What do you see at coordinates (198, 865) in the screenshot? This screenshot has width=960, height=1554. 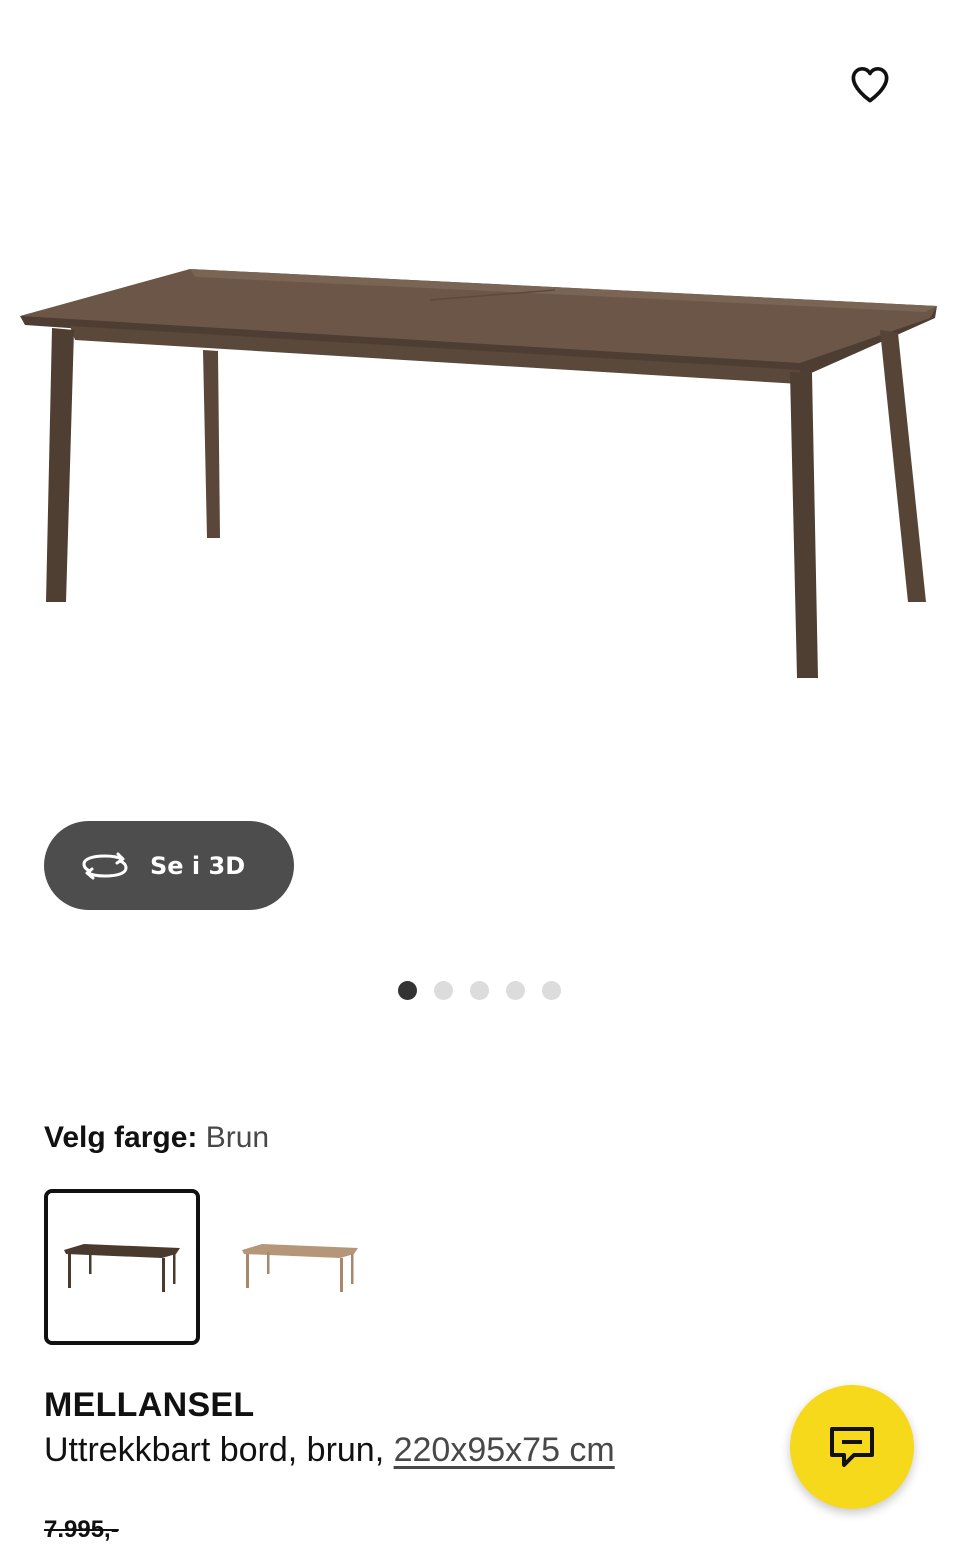 I see `view-in-3d-label: Se i 3D` at bounding box center [198, 865].